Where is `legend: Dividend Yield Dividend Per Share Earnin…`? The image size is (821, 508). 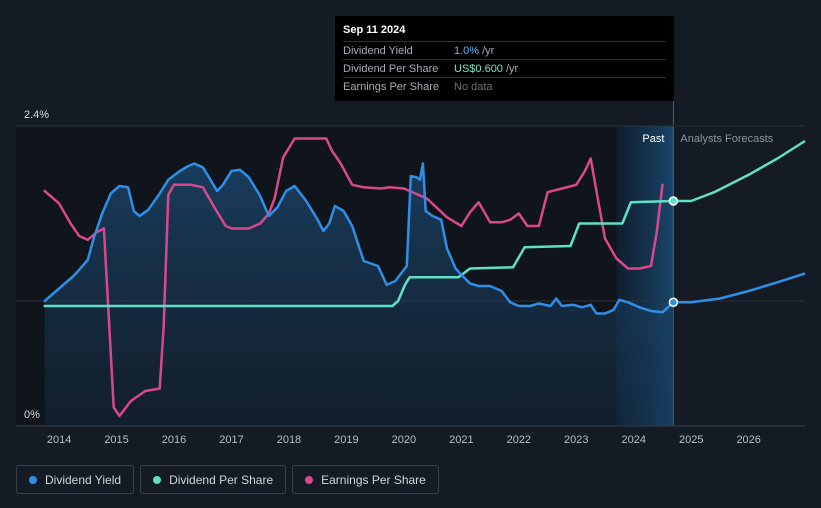 legend: Dividend Yield Dividend Per Share Earnin… is located at coordinates (227, 479).